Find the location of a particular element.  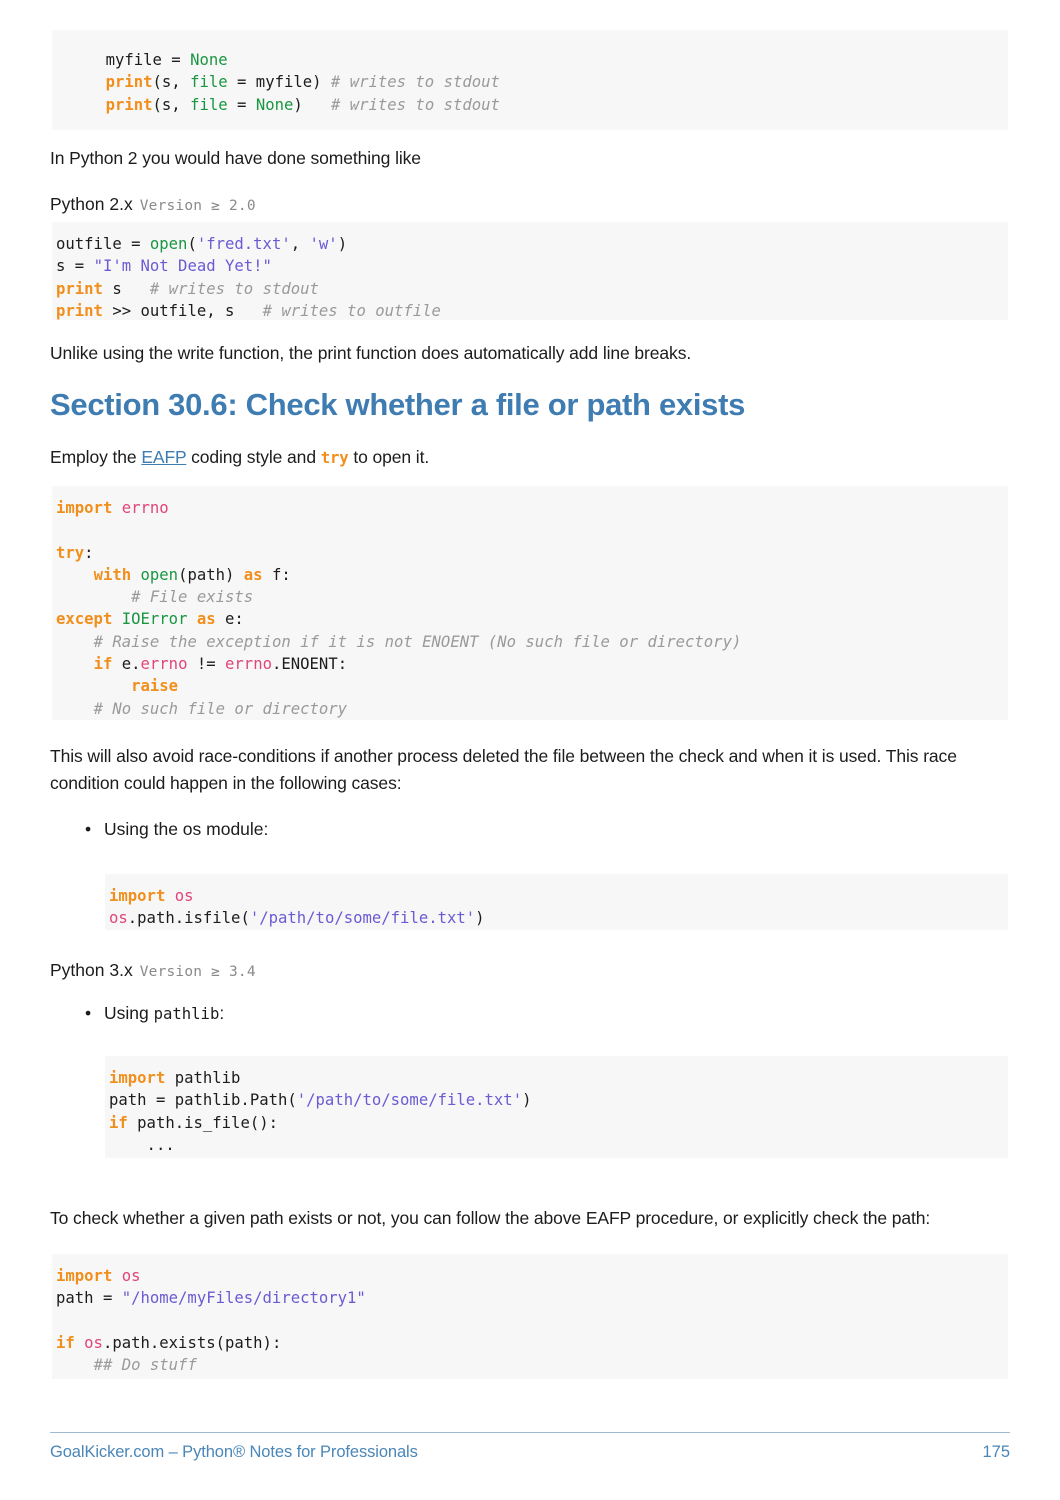

list-item-label: Using pathlib: is located at coordinates (164, 1014).